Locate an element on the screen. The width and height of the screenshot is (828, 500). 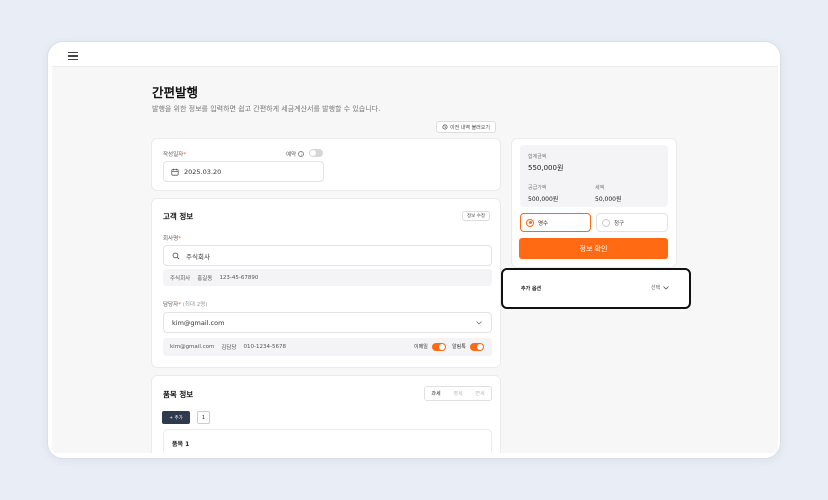
load-previous-label: 이전 내역 불러오기 is located at coordinates (470, 127).